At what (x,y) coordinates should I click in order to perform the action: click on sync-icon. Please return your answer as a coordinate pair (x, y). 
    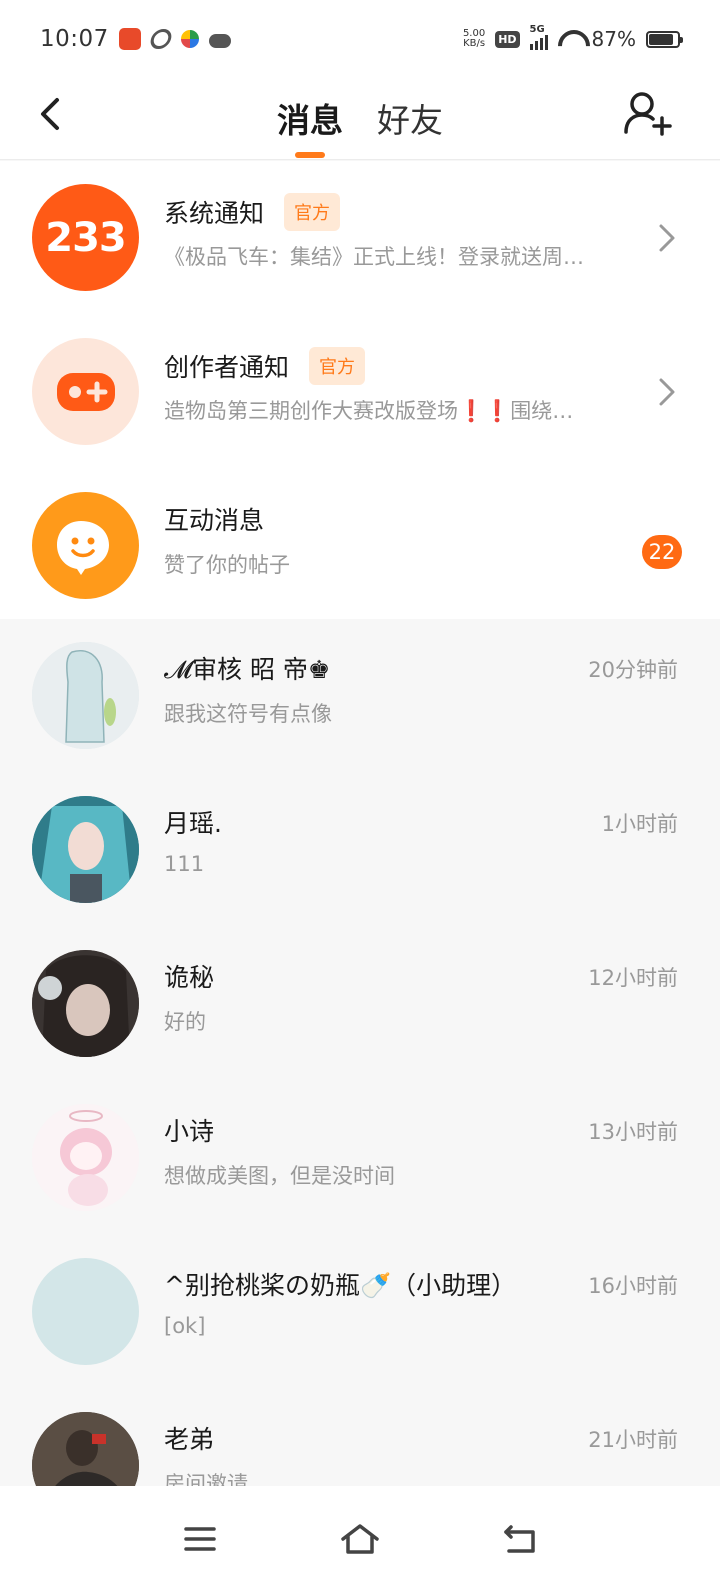
    Looking at the image, I should click on (161, 39).